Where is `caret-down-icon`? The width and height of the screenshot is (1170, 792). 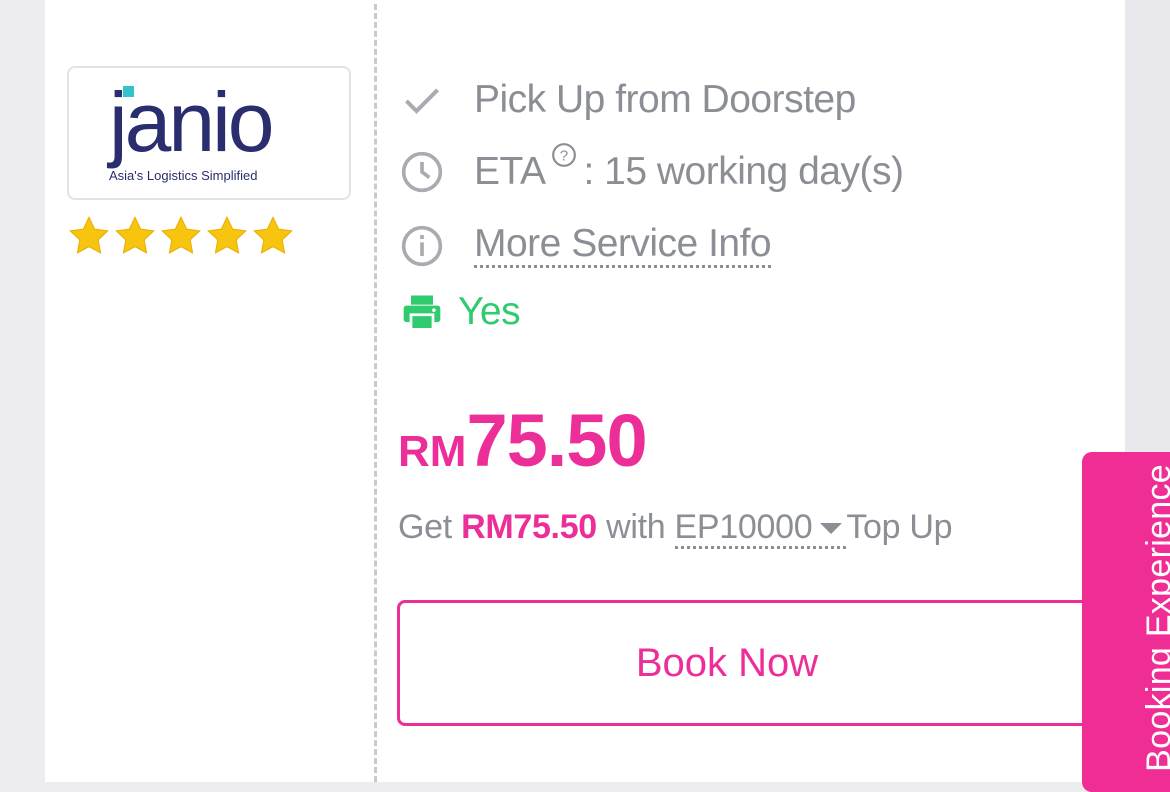 caret-down-icon is located at coordinates (831, 528).